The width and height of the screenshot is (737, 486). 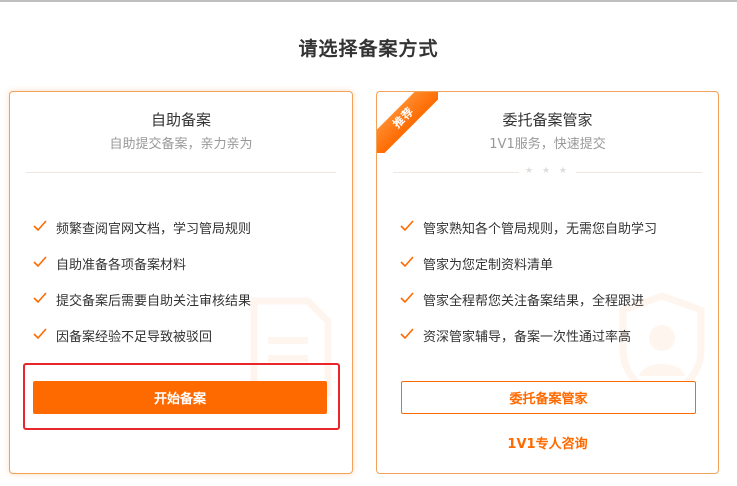 I want to click on feature-text: 自助准备各项备案材料, so click(x=121, y=265).